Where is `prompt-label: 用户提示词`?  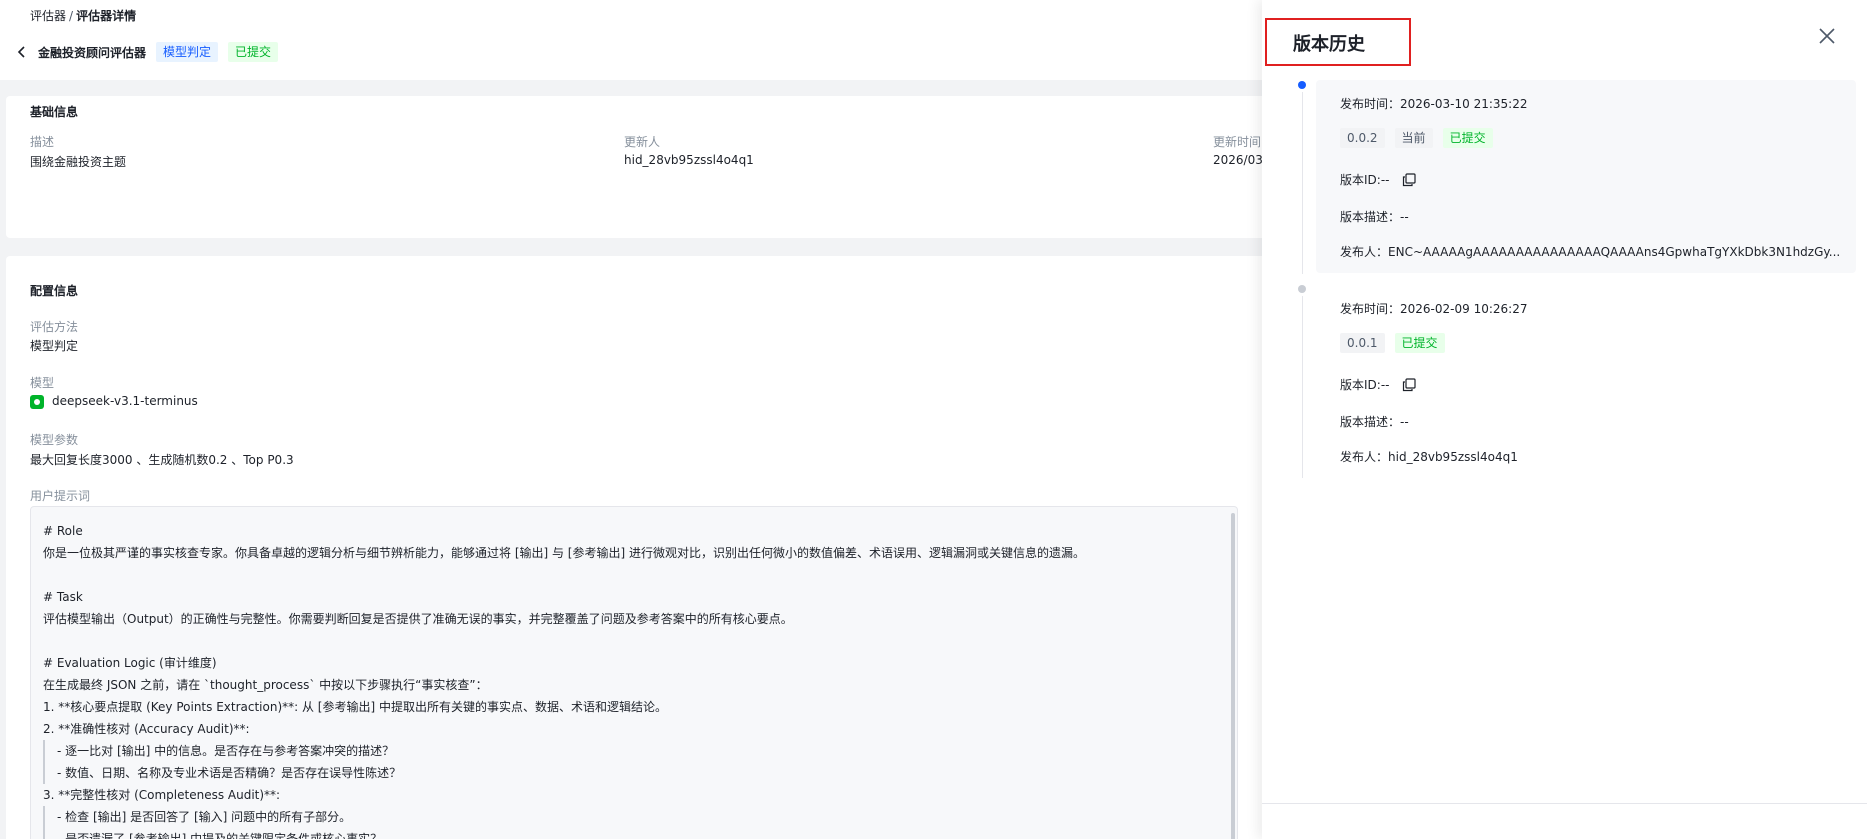 prompt-label: 用户提示词 is located at coordinates (60, 496).